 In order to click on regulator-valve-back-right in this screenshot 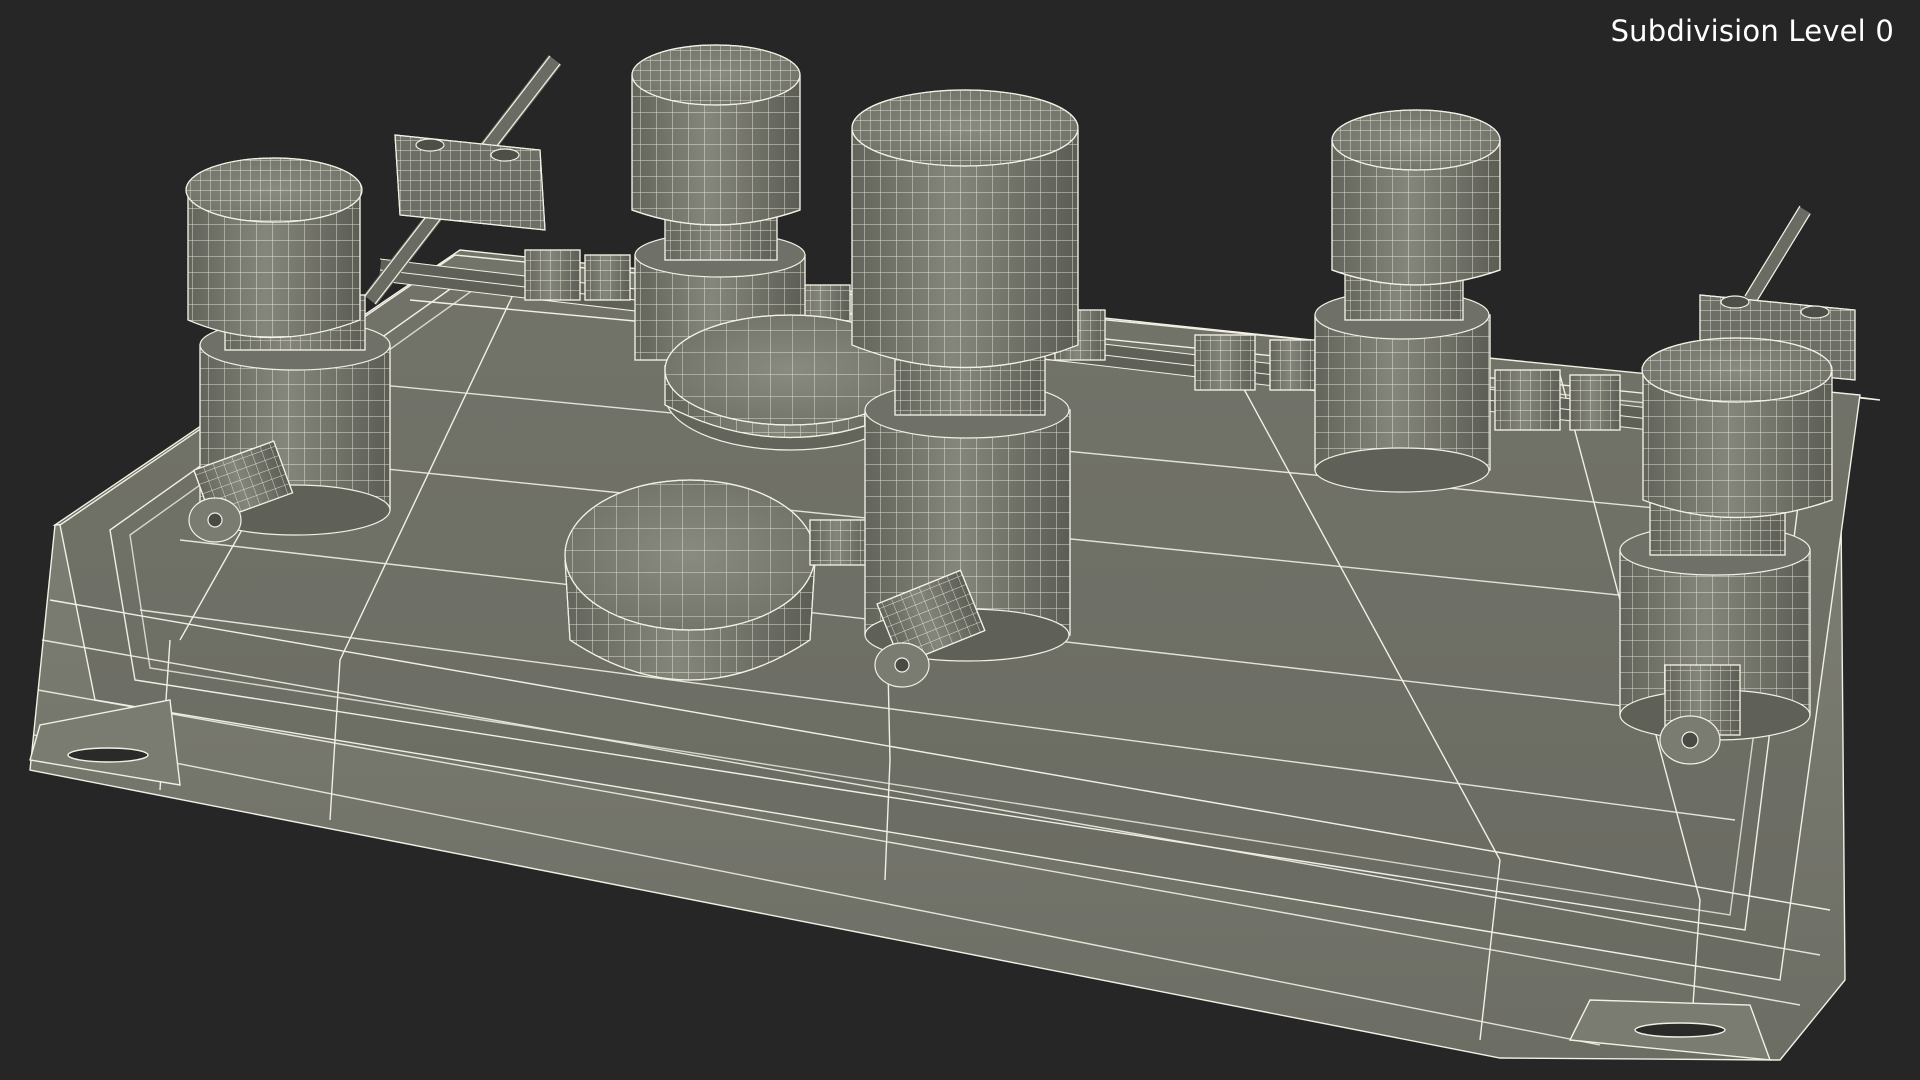, I will do `click(1407, 301)`.